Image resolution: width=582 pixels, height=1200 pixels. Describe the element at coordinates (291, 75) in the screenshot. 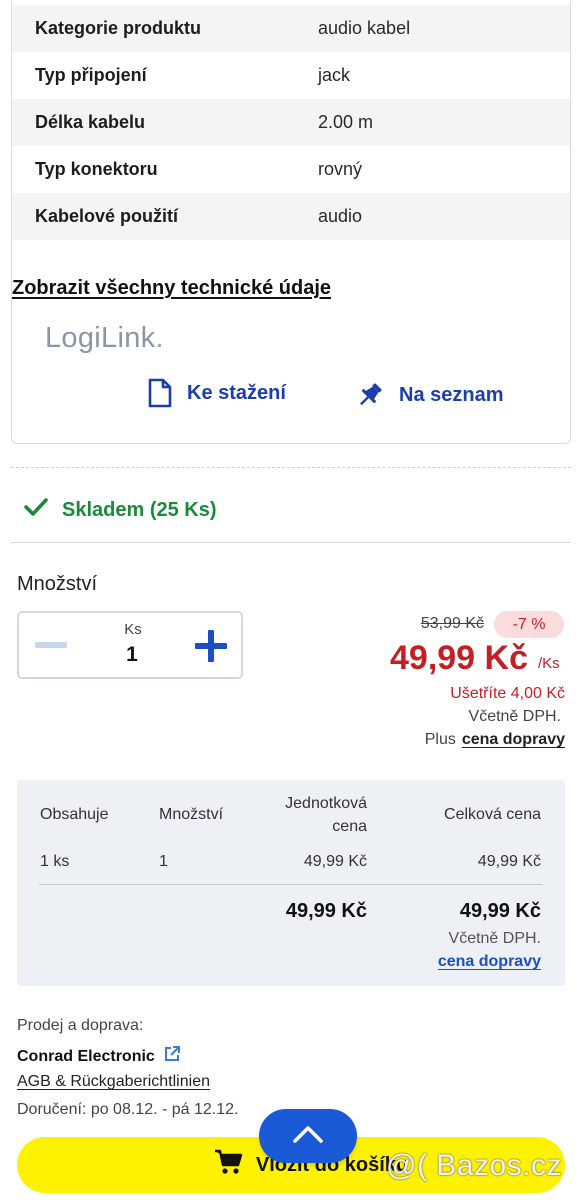

I see `spec-row: Typ připojení jack` at that location.